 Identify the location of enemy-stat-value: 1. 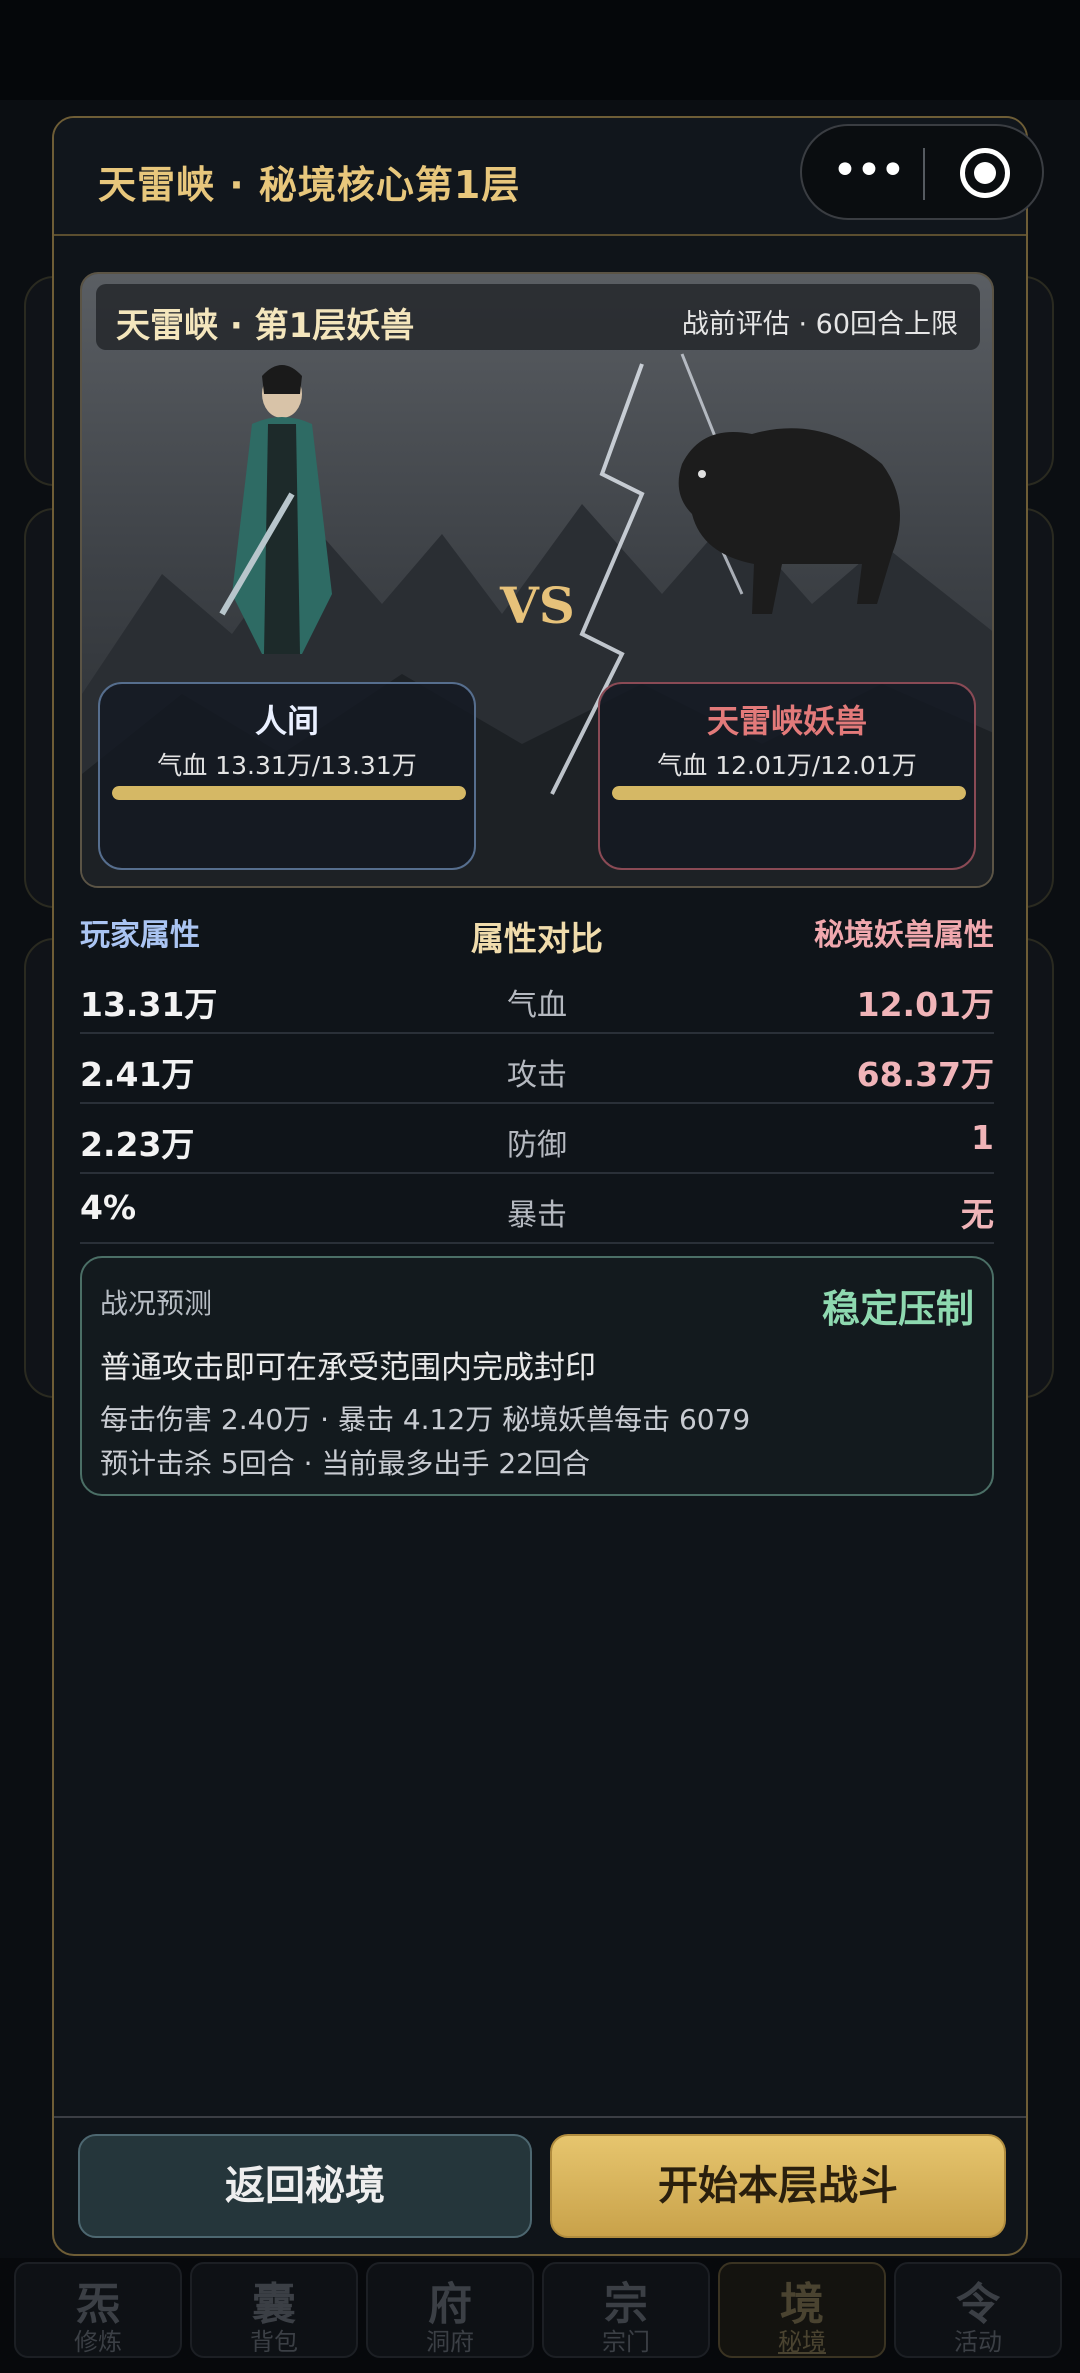
(982, 1137).